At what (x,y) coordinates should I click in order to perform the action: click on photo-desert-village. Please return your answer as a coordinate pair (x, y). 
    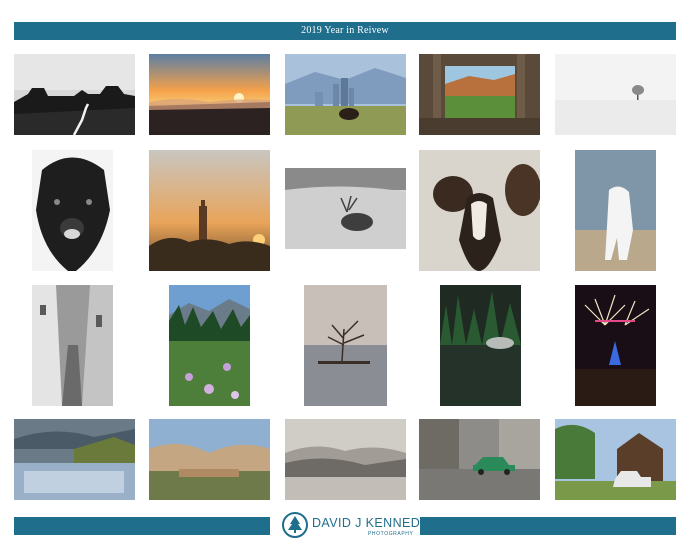
    Looking at the image, I should click on (209, 459).